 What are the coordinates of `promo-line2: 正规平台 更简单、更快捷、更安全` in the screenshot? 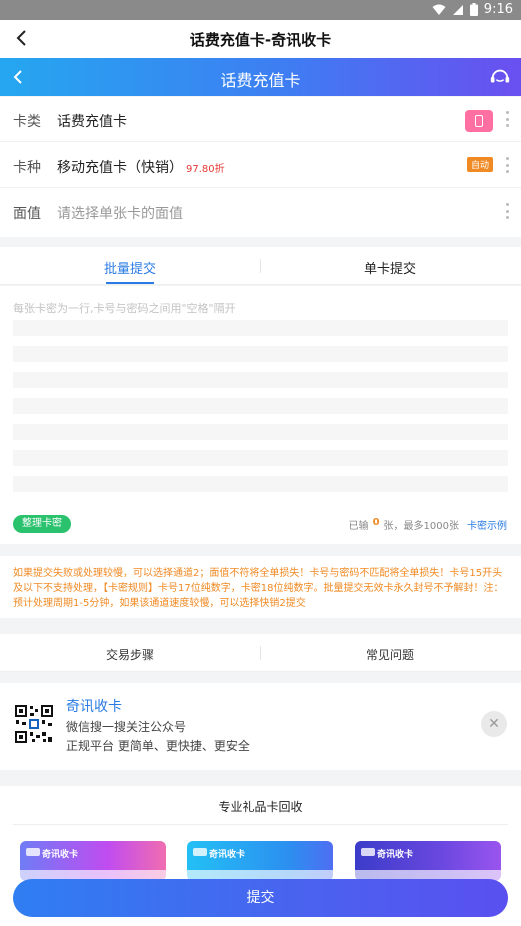 It's located at (158, 746).